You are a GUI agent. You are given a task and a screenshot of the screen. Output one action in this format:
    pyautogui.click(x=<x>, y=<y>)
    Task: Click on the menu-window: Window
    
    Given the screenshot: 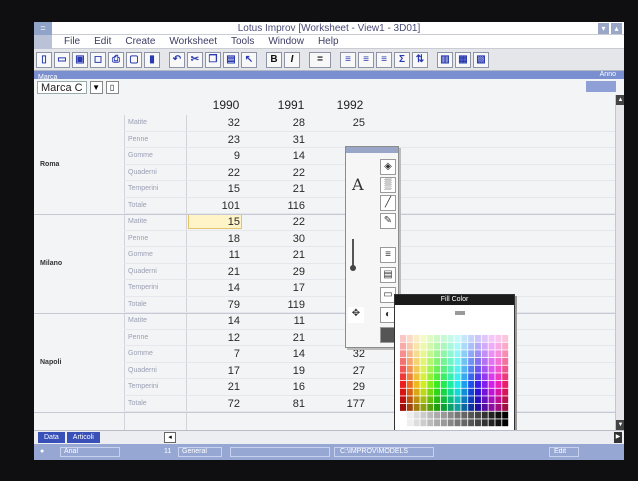 What is the action you would take?
    pyautogui.click(x=286, y=41)
    